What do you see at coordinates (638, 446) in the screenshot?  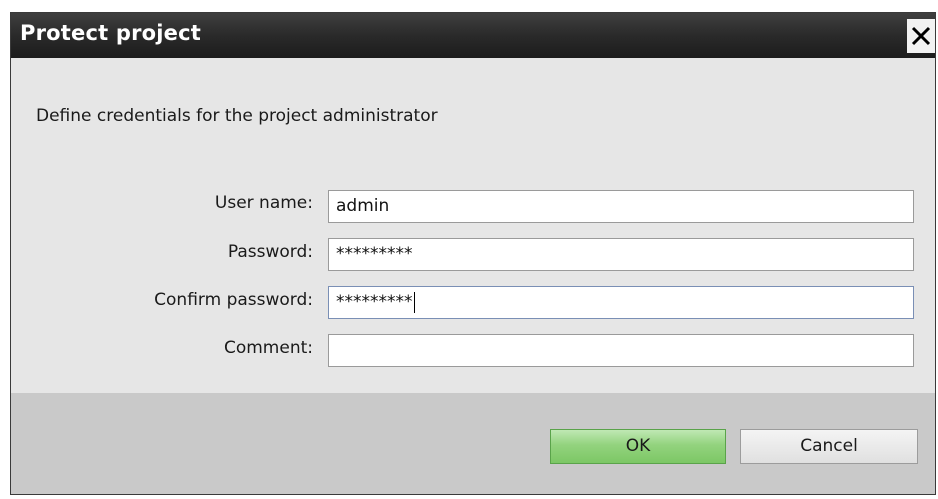 I see `ok-button: OK` at bounding box center [638, 446].